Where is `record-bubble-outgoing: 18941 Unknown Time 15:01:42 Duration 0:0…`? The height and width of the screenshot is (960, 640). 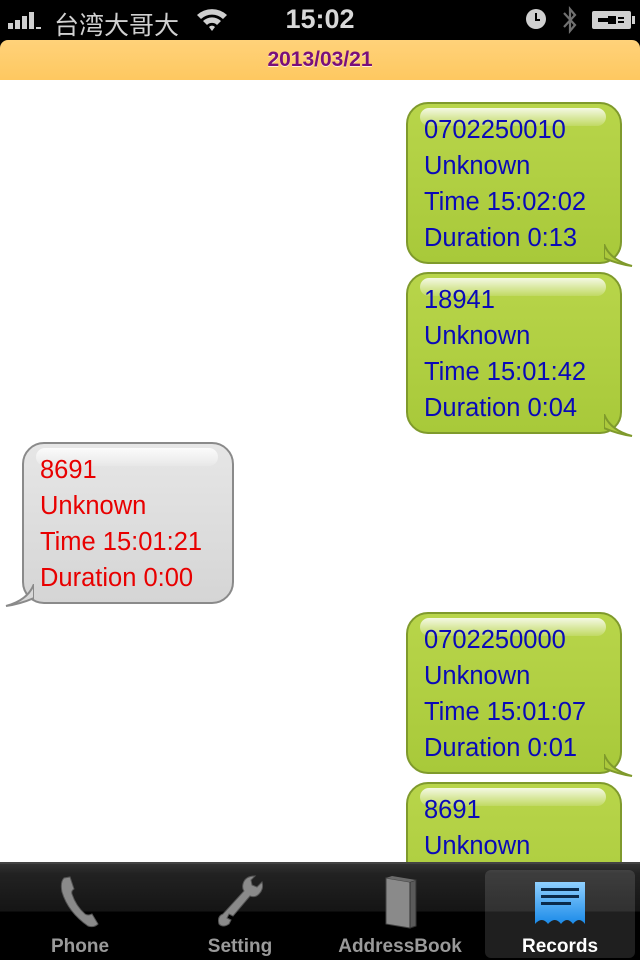 record-bubble-outgoing: 18941 Unknown Time 15:01:42 Duration 0:0… is located at coordinates (514, 353).